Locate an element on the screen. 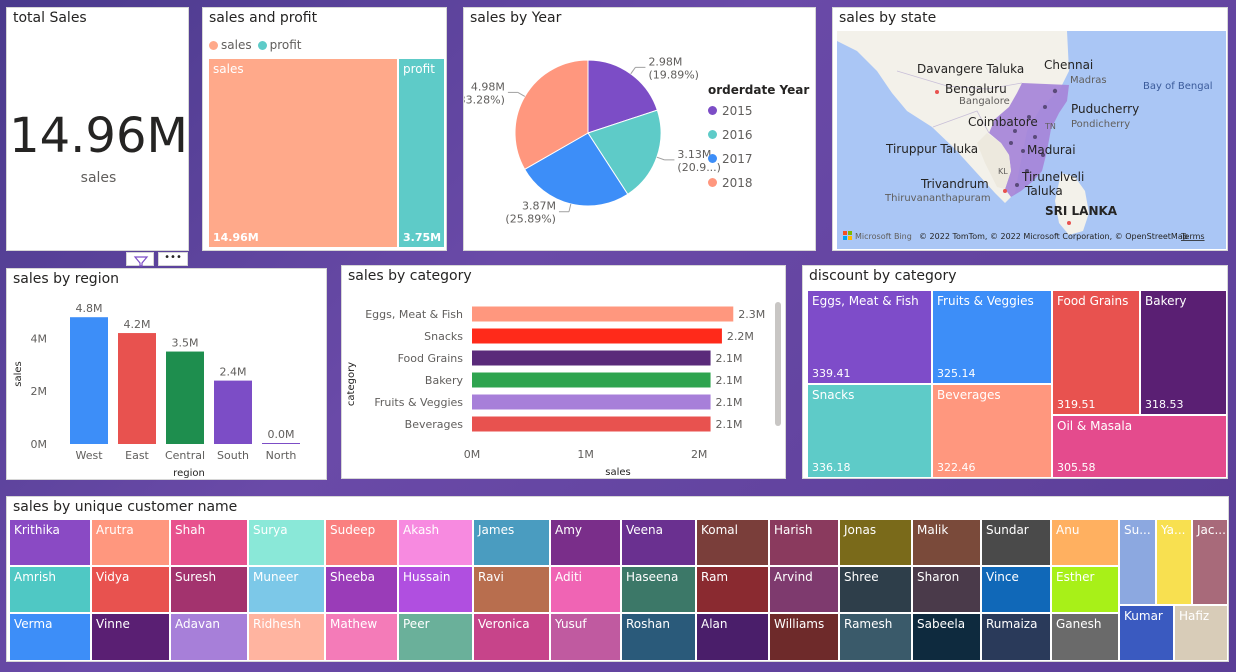  treemap-cell: Hafiz is located at coordinates (1201, 633).